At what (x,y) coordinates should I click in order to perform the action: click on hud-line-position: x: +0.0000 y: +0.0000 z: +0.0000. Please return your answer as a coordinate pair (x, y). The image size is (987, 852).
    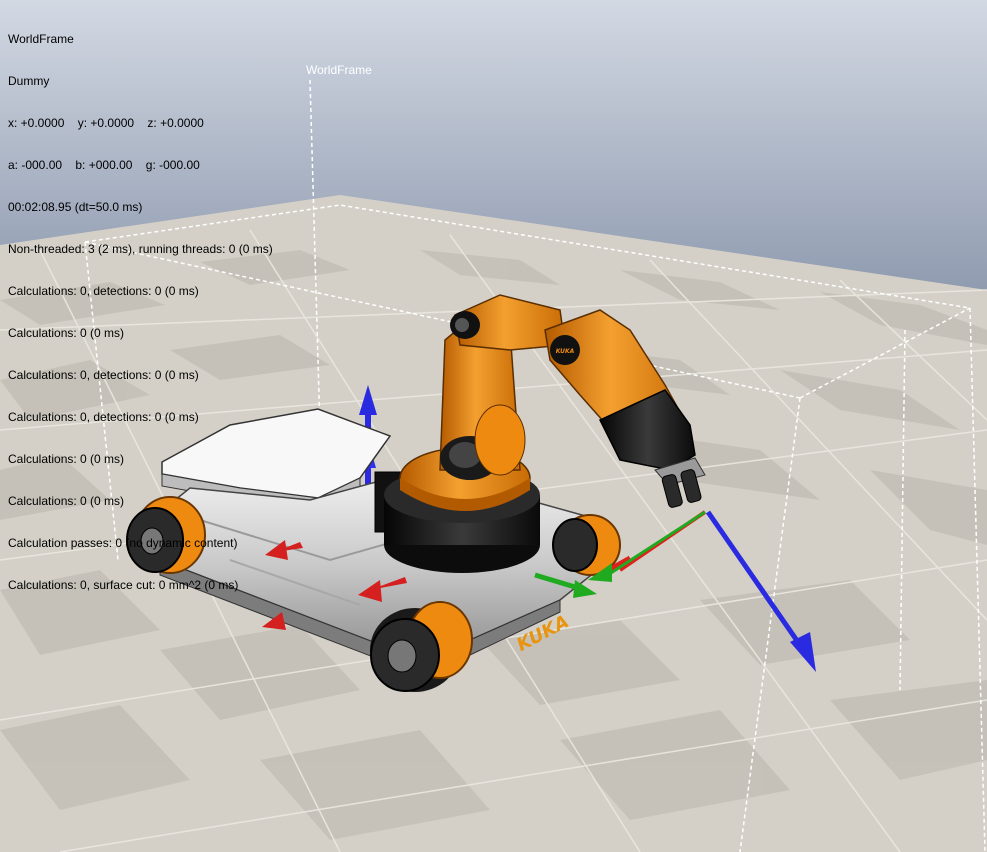
    Looking at the image, I should click on (106, 123).